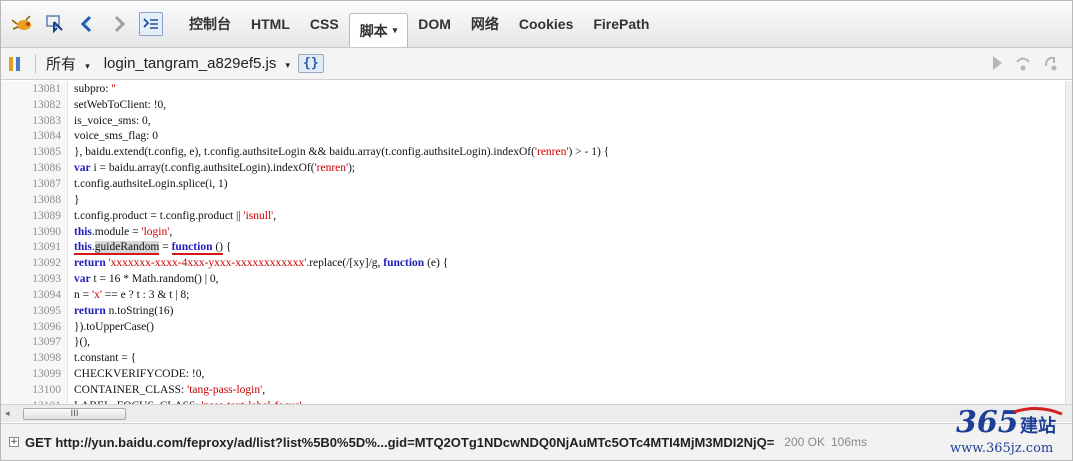  I want to click on code-line: 13088}, so click(533, 199).